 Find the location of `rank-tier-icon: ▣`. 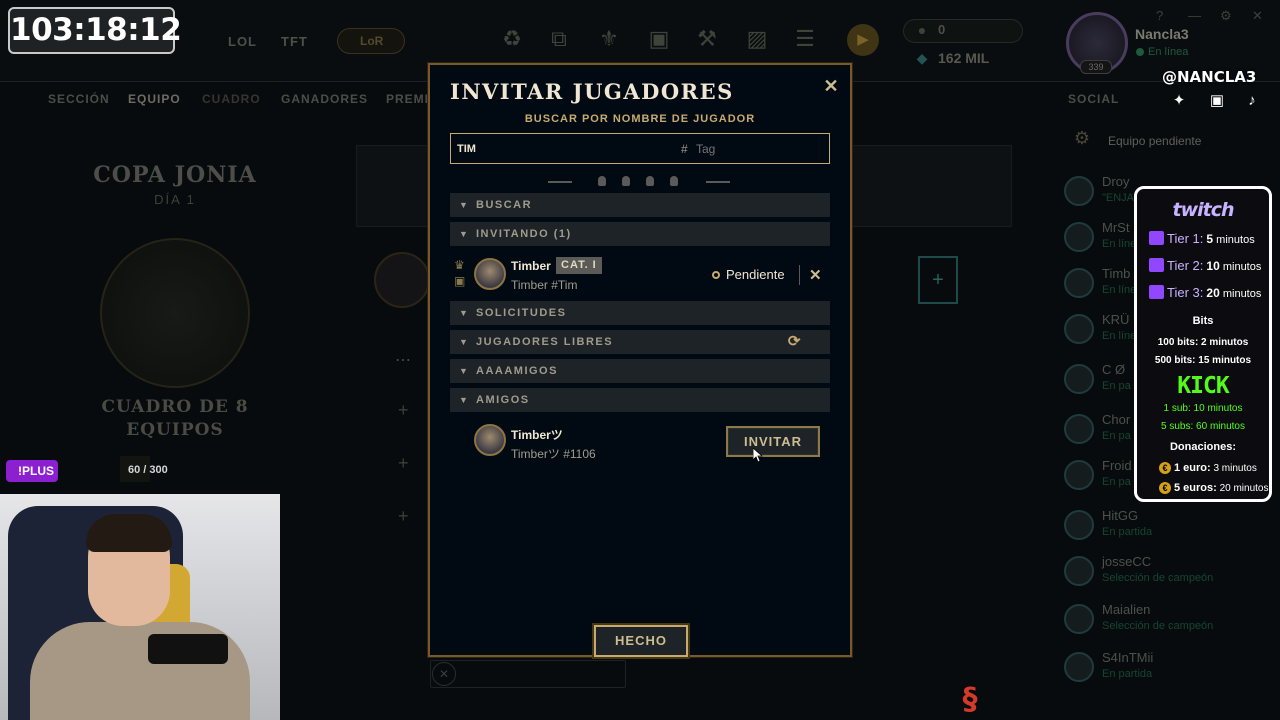

rank-tier-icon: ▣ is located at coordinates (460, 281).